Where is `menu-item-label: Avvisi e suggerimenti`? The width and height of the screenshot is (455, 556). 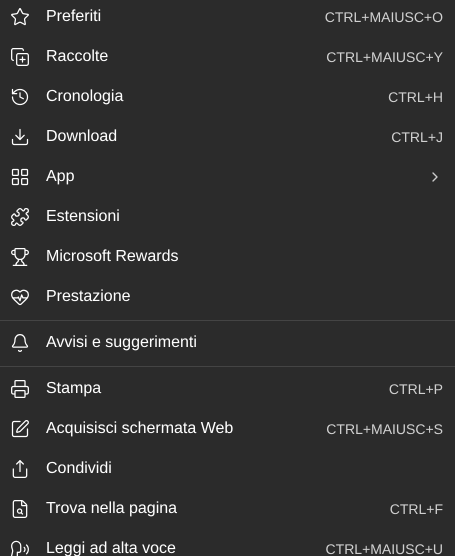 menu-item-label: Avvisi e suggerimenti is located at coordinates (122, 343).